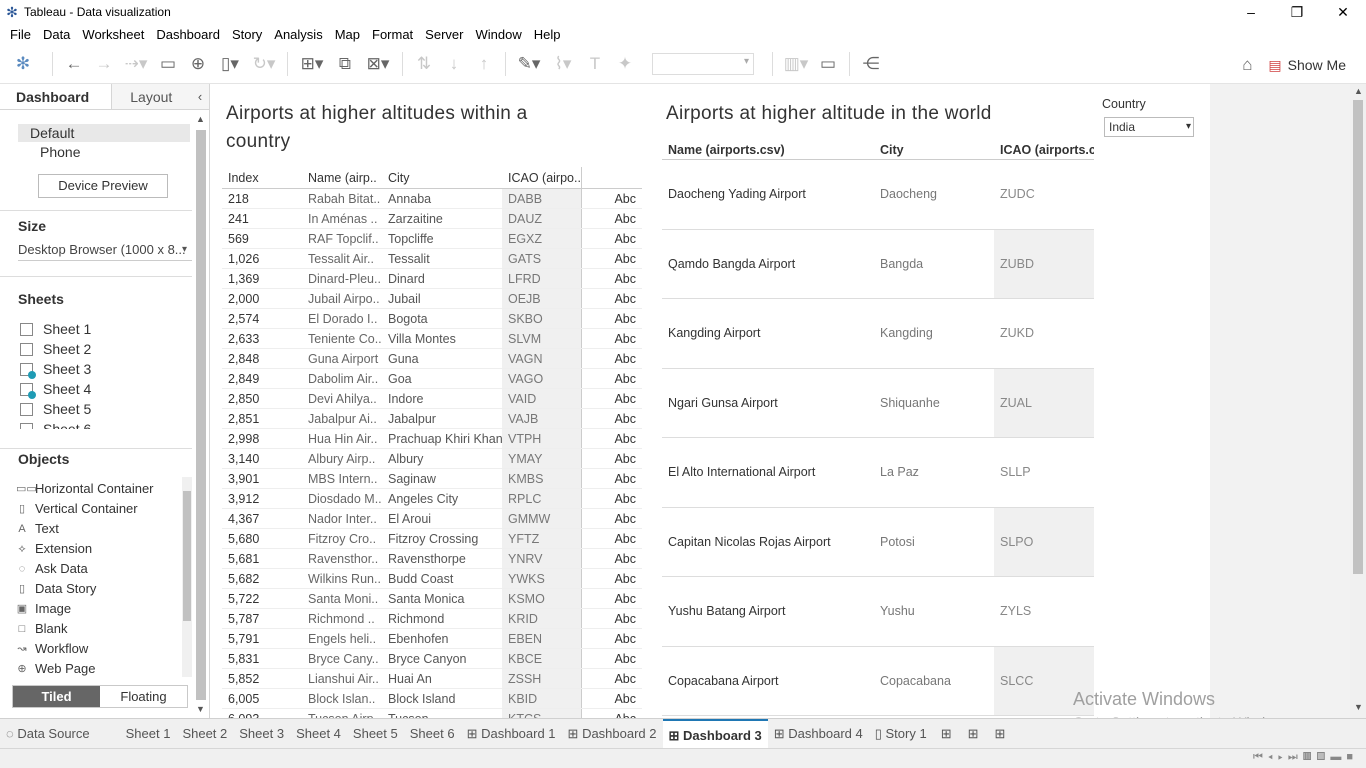 This screenshot has height=768, width=1366. I want to click on table-row: Ngari Gunsa Airport Shiquanhe ZUAL, so click(878, 403).